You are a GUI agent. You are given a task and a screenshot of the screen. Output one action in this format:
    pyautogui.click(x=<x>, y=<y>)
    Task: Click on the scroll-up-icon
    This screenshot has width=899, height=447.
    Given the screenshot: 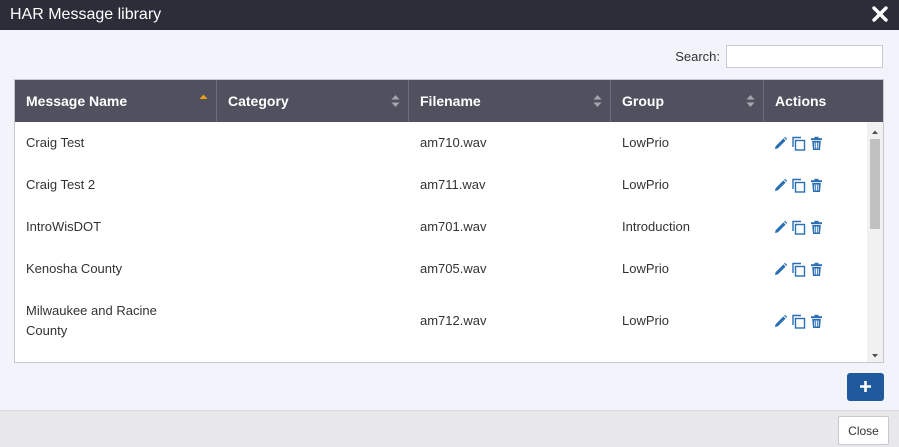 What is the action you would take?
    pyautogui.click(x=875, y=130)
    